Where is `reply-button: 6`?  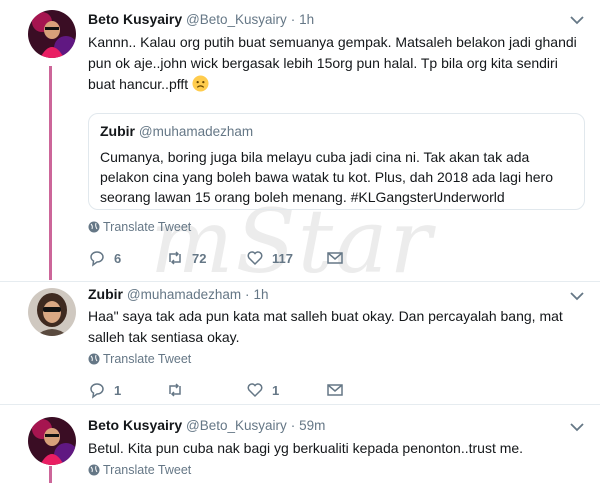 reply-button: 6 is located at coordinates (104, 258).